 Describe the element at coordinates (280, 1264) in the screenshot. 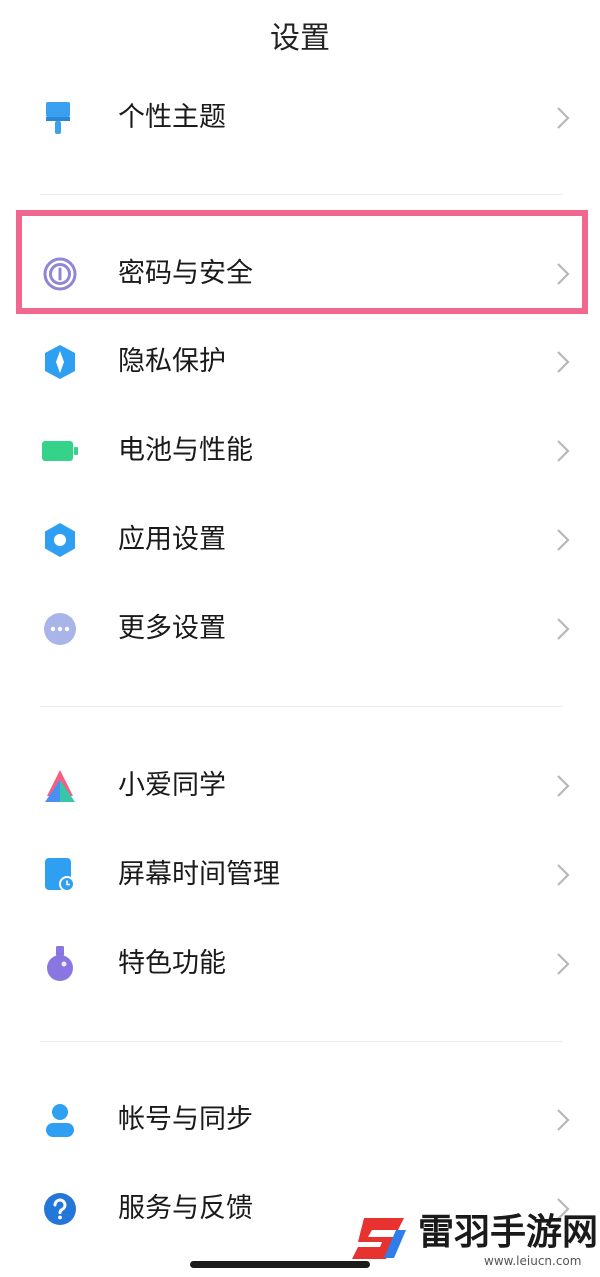

I see `home-indicator` at that location.